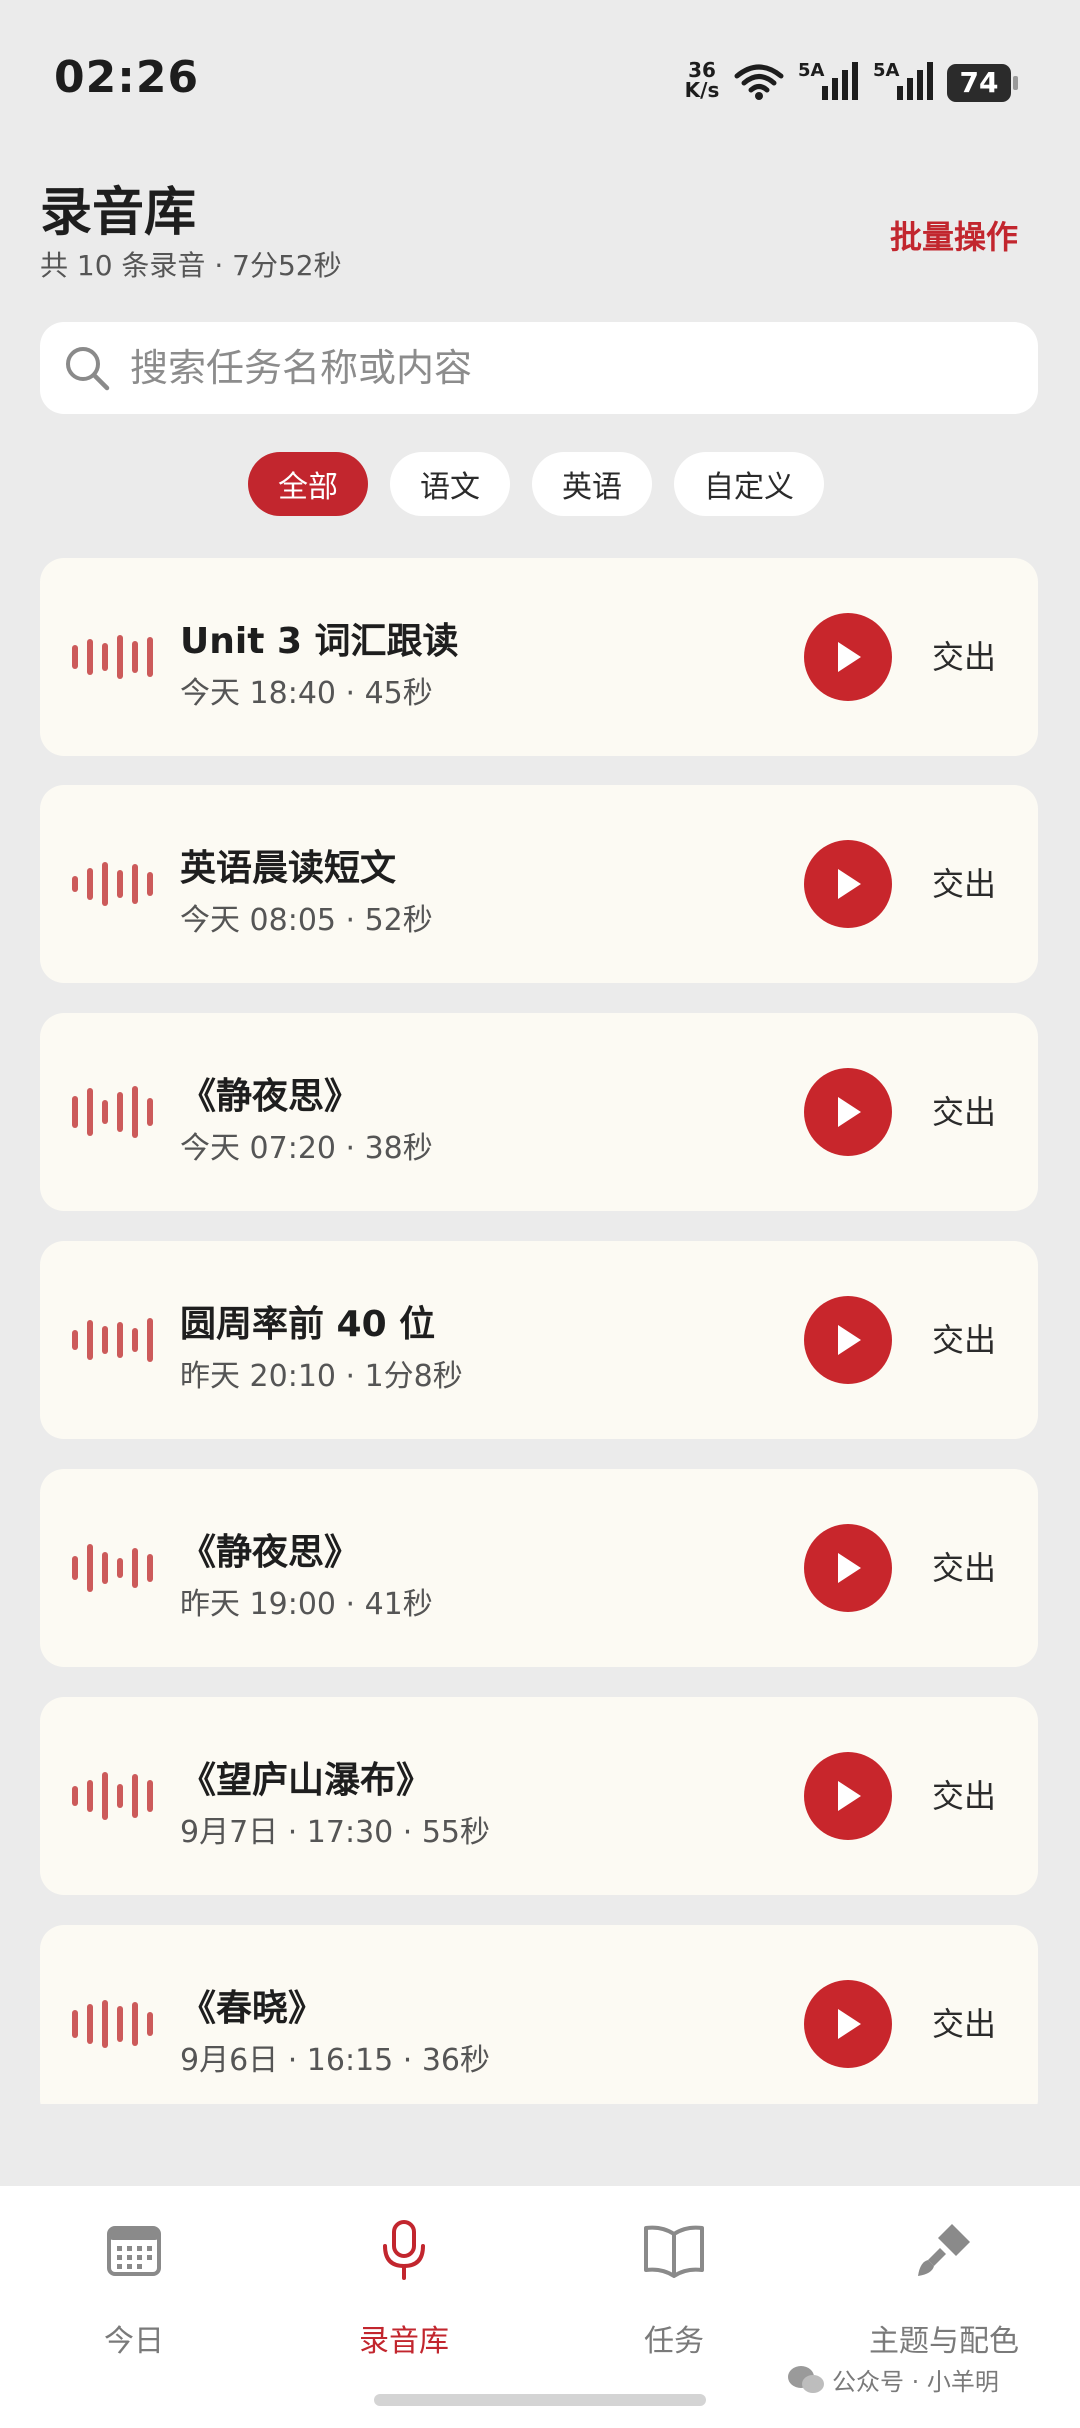 The width and height of the screenshot is (1080, 2428). Describe the element at coordinates (335, 1832) in the screenshot. I see `recording-meta: 9月7日 · 17:30 · 55秒` at that location.